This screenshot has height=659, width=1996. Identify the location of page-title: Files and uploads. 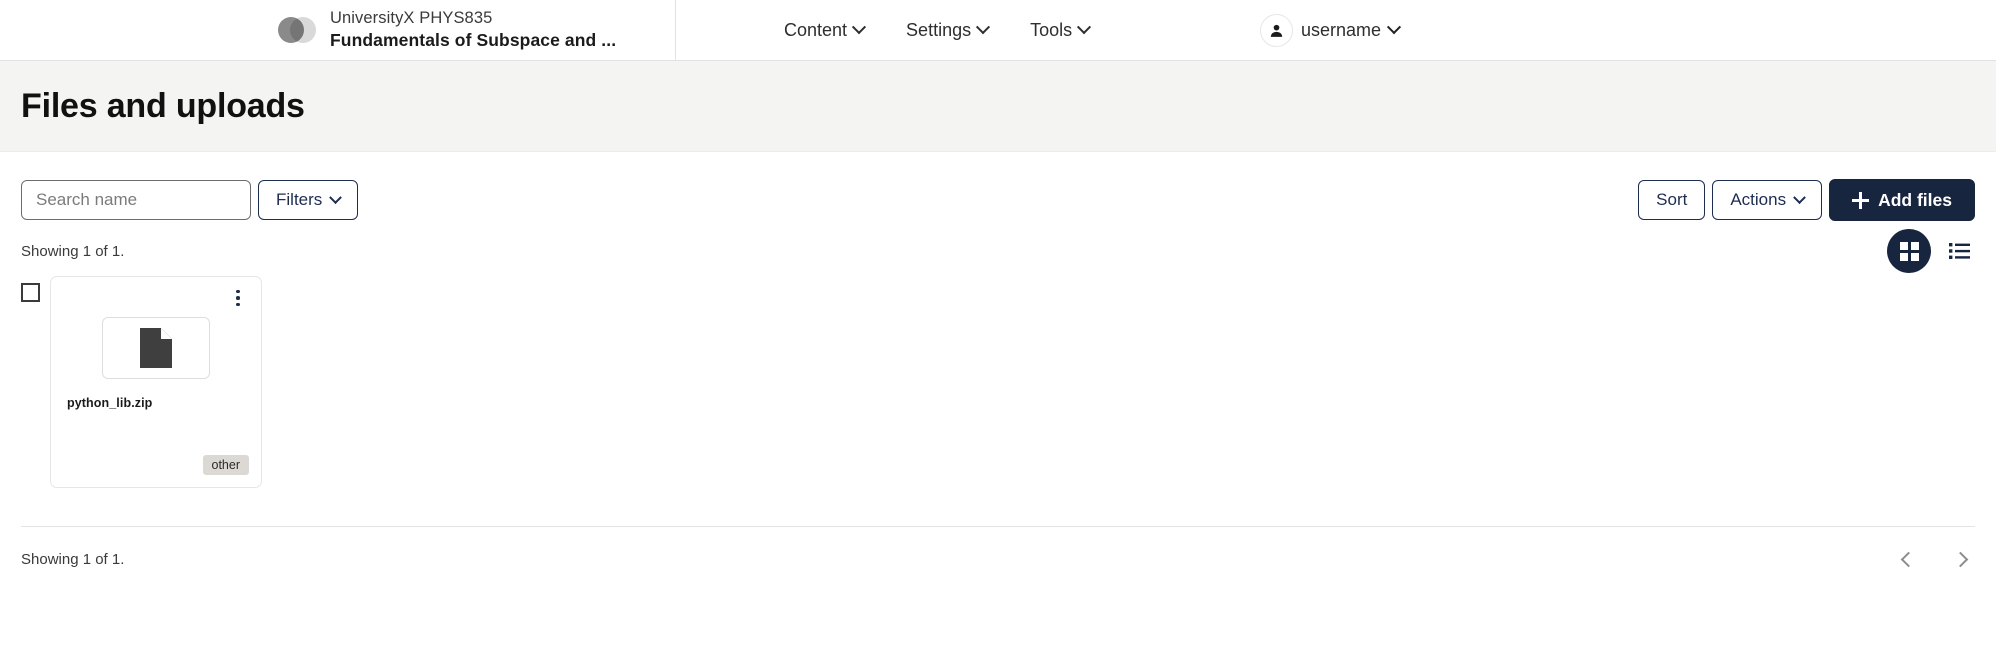
(163, 105).